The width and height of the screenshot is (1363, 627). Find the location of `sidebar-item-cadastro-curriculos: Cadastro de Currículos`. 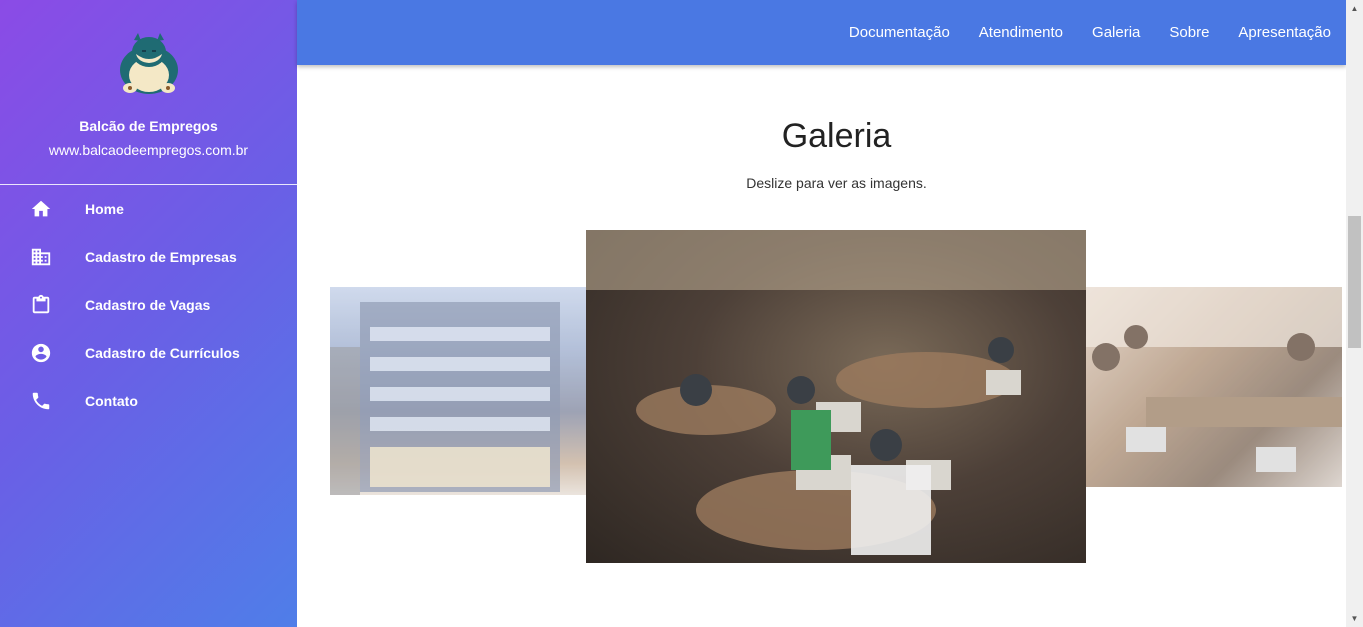

sidebar-item-cadastro-curriculos: Cadastro de Currículos is located at coordinates (148, 353).